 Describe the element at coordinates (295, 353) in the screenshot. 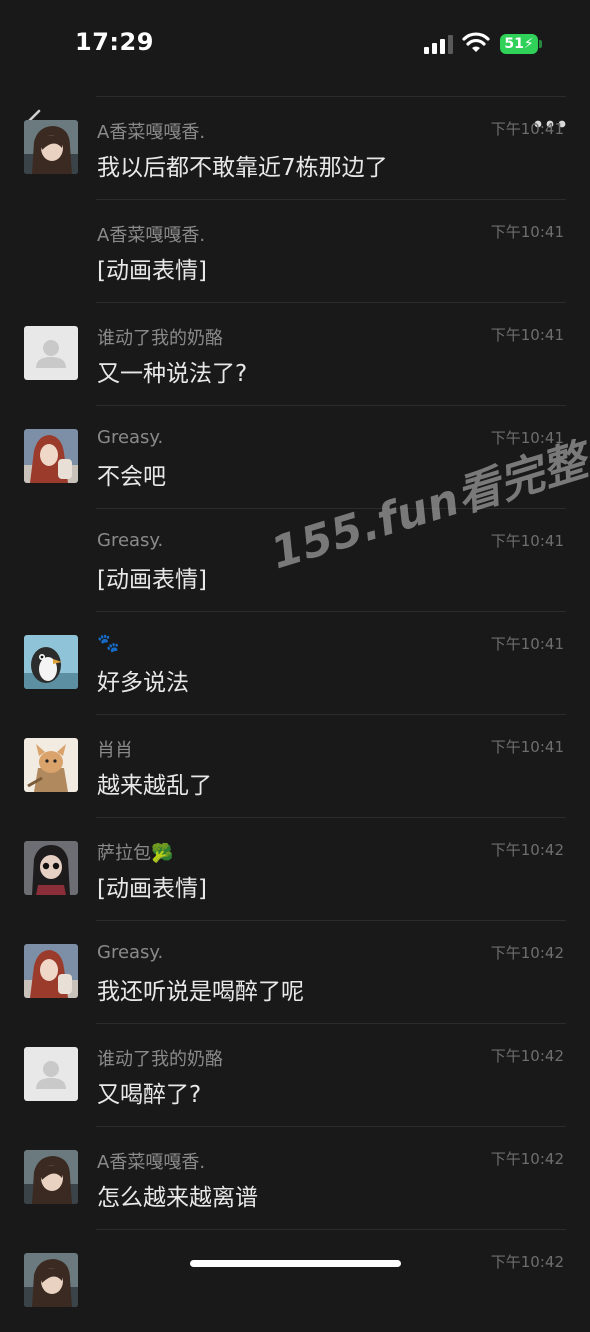

I see `message-row: 谁动了我的奶酪又一种说法了? 下午10:41` at that location.